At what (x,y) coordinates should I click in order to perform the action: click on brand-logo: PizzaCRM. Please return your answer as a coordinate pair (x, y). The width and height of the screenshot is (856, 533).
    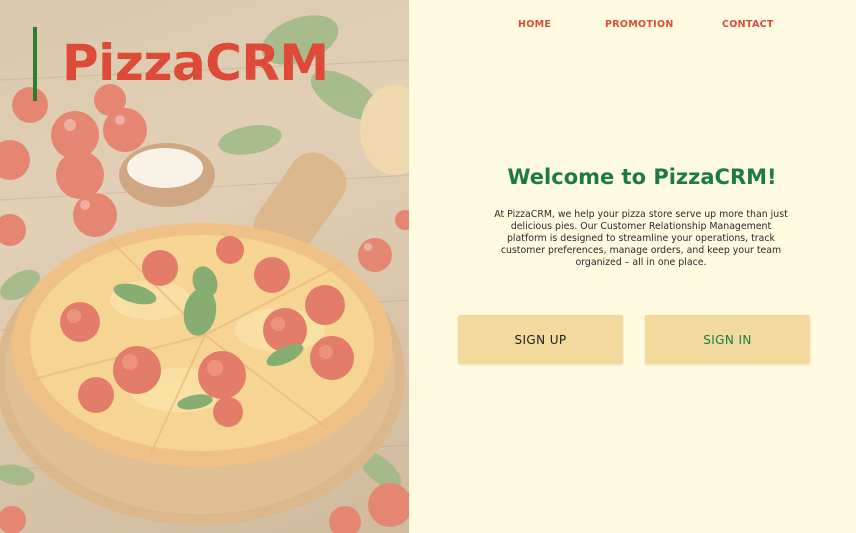
    Looking at the image, I should click on (195, 63).